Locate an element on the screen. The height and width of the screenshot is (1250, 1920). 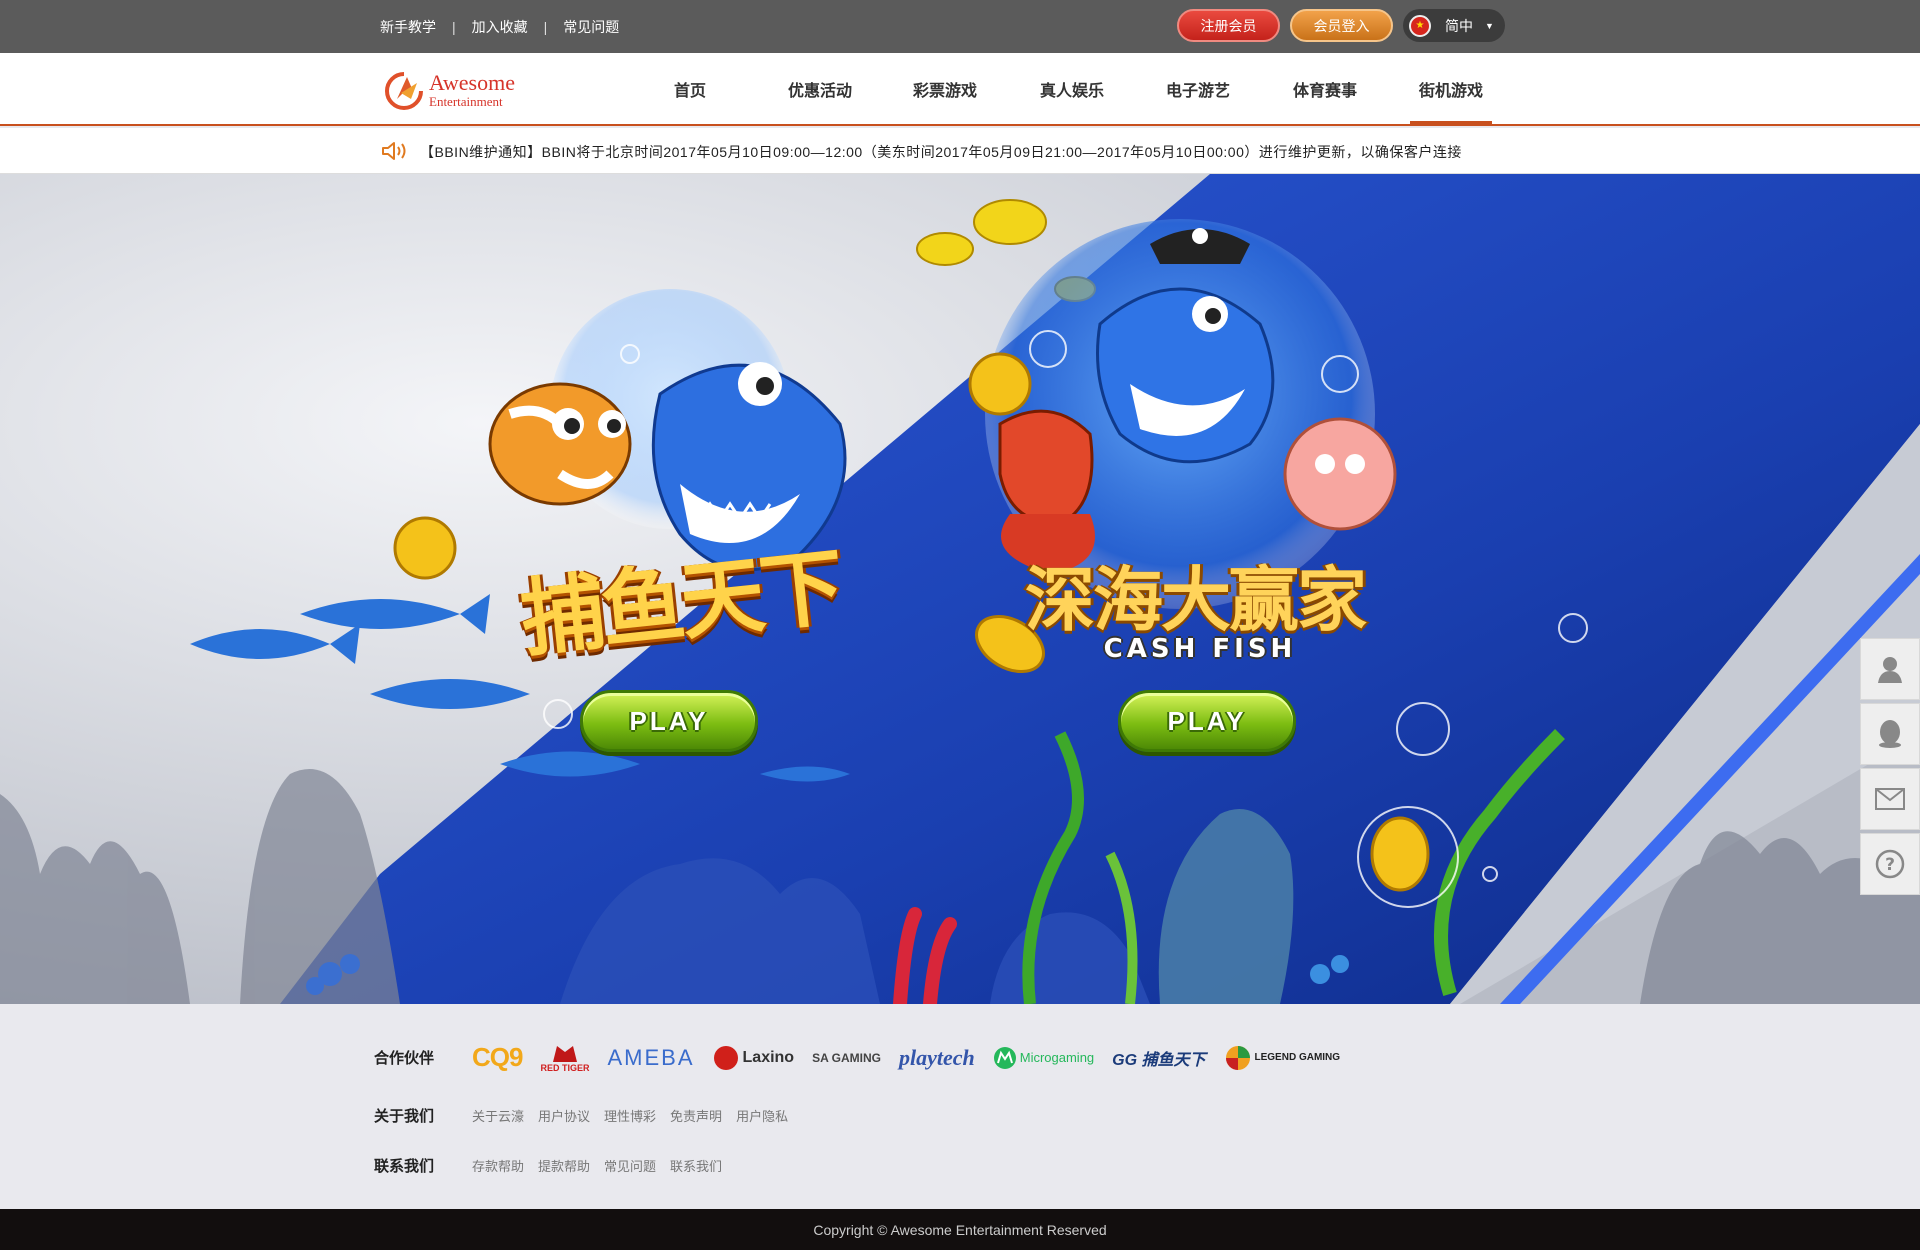
top-link-tutorial: 新手教学 is located at coordinates (408, 27).